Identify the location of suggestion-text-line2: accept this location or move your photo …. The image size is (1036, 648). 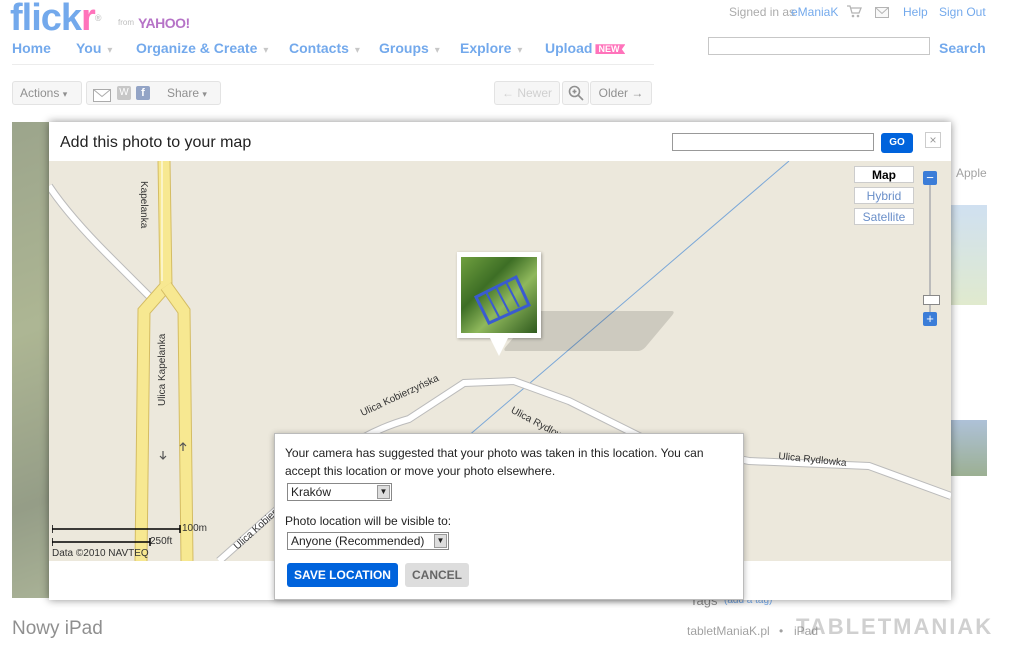
(420, 471).